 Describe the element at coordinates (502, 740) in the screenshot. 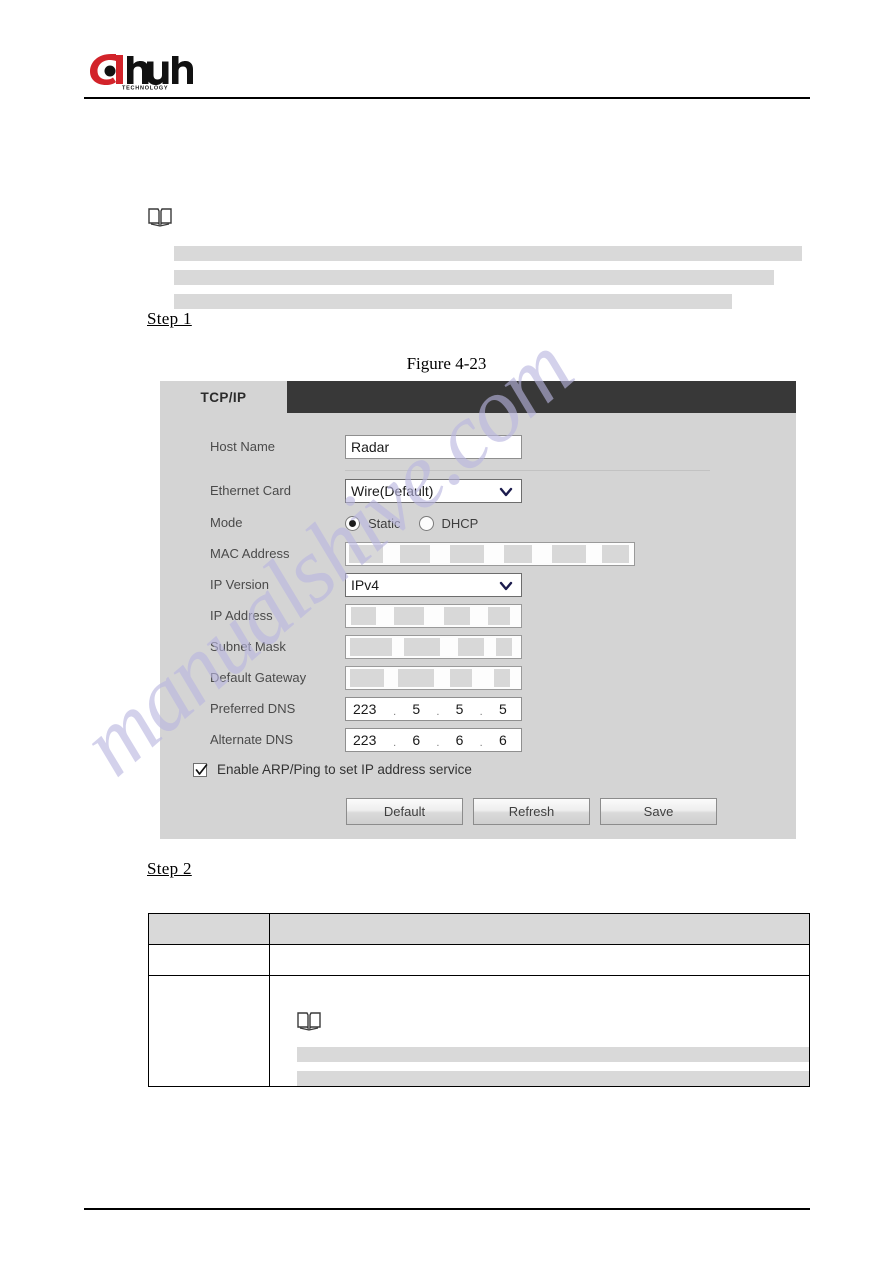

I see `alternate-dns-octet-4: 6` at that location.